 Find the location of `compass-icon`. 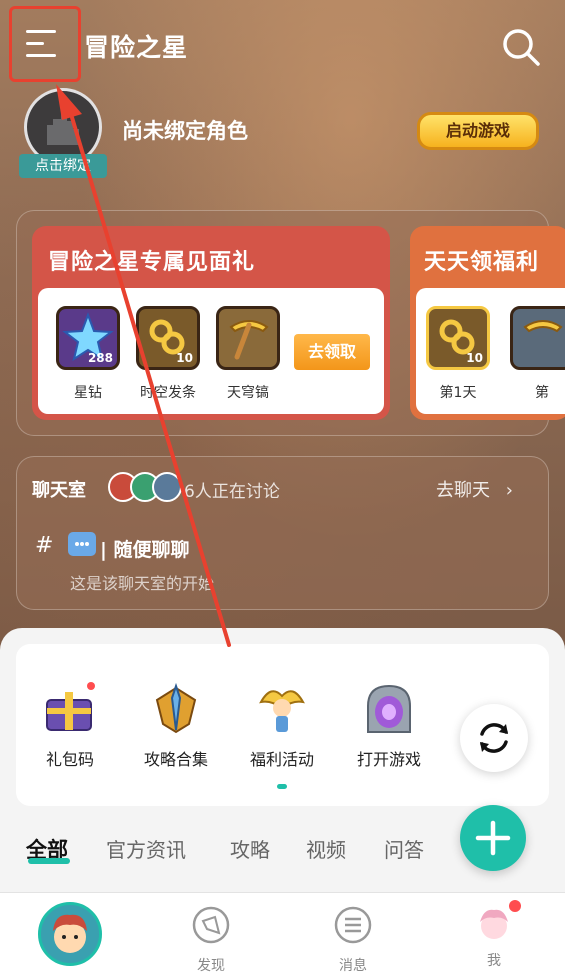

compass-icon is located at coordinates (211, 925).